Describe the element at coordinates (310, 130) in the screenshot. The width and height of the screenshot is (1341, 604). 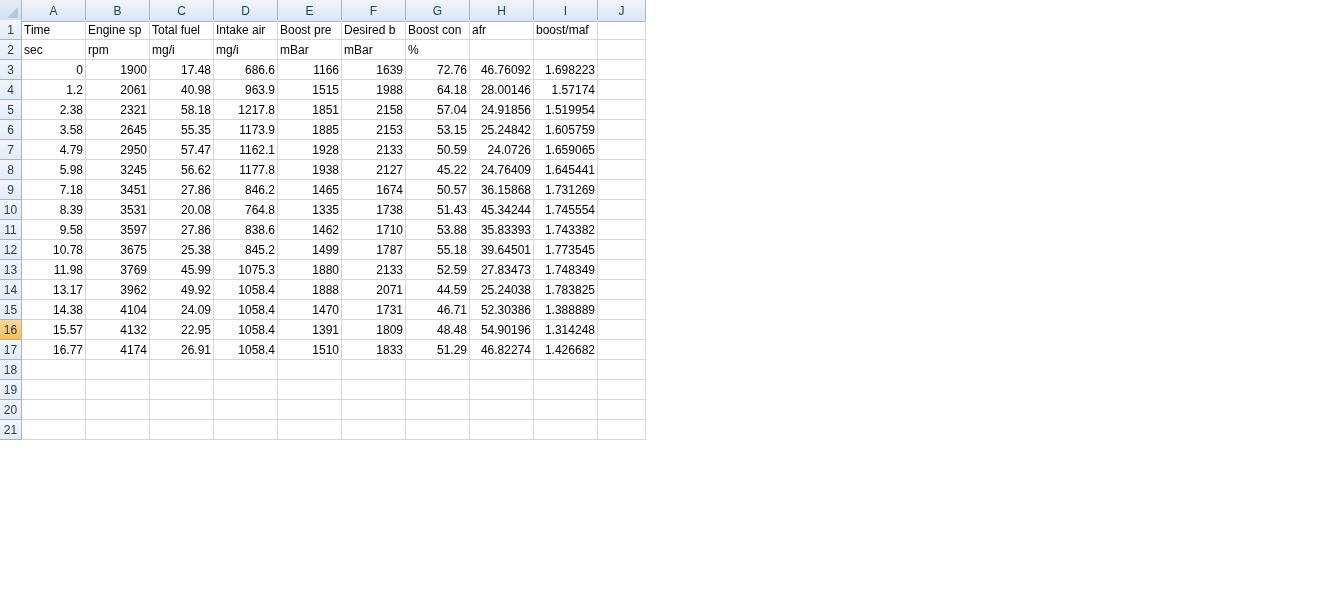
I see `table-cell: 1885` at that location.